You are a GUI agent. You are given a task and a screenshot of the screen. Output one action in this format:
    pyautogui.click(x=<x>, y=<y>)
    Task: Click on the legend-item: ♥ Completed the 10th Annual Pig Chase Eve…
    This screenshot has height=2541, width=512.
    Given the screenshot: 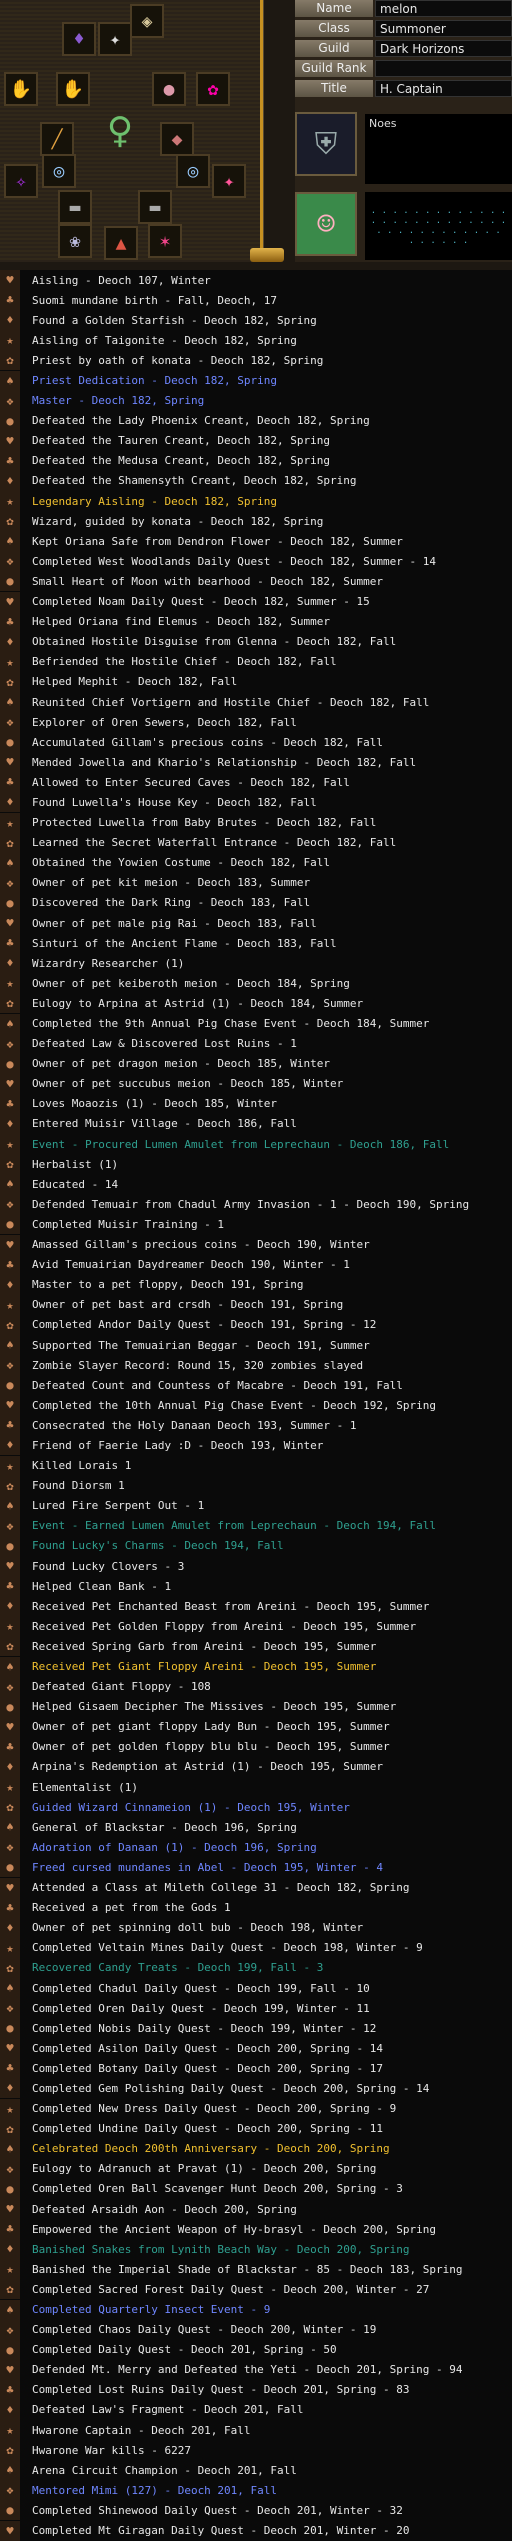 What is the action you would take?
    pyautogui.click(x=256, y=1405)
    